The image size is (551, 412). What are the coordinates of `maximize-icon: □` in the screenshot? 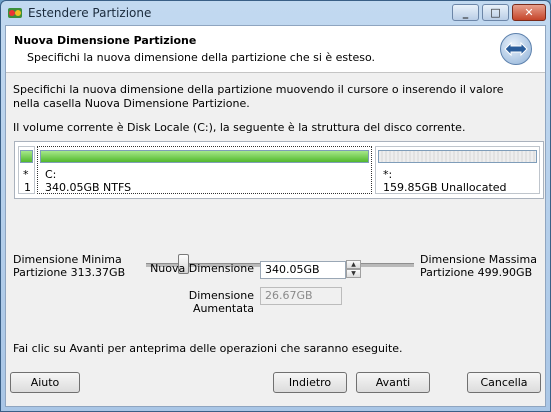 It's located at (495, 12).